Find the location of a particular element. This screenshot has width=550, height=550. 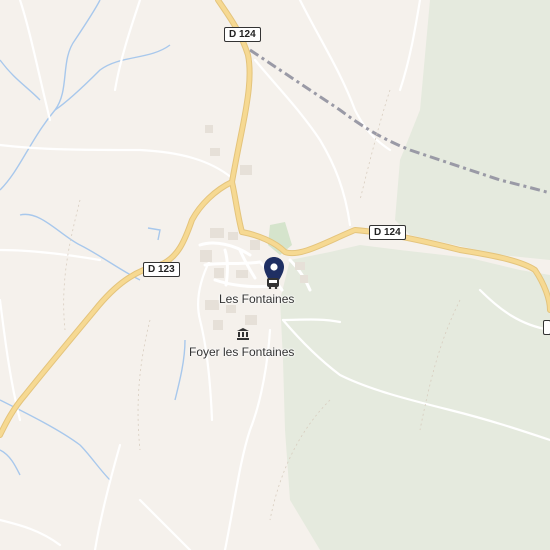

place-label-village: Les Fontaines is located at coordinates (256, 299).